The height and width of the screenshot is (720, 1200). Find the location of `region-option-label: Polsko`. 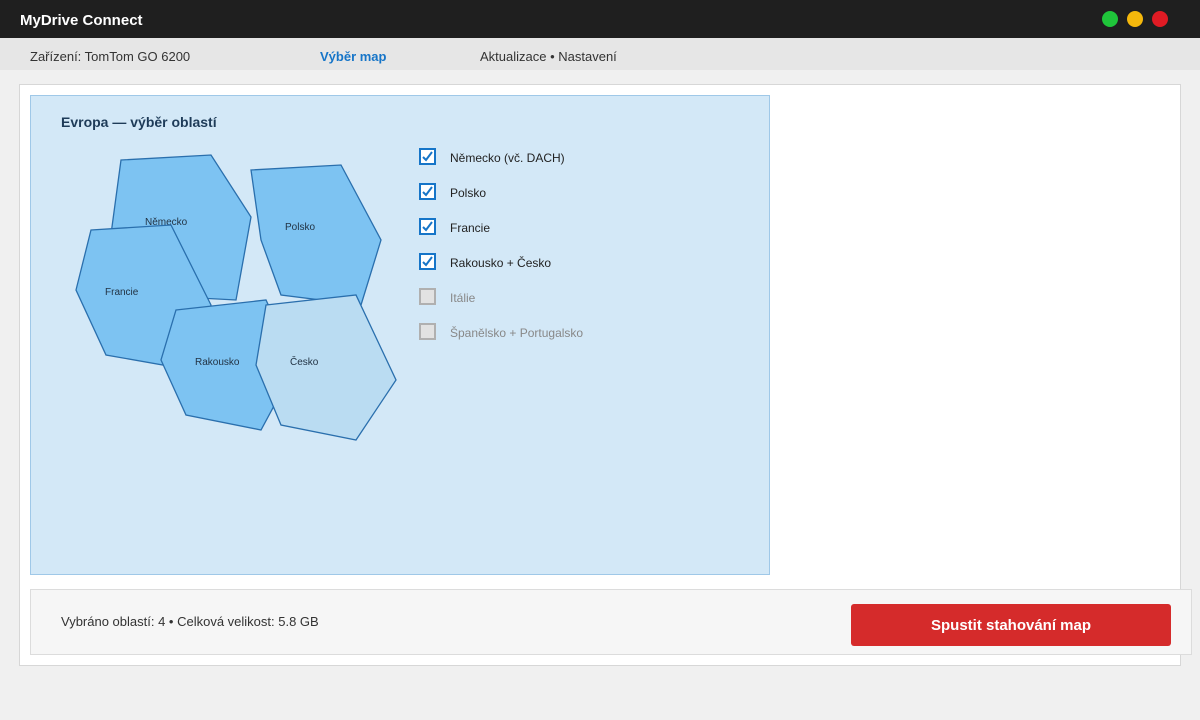

region-option-label: Polsko is located at coordinates (468, 193).